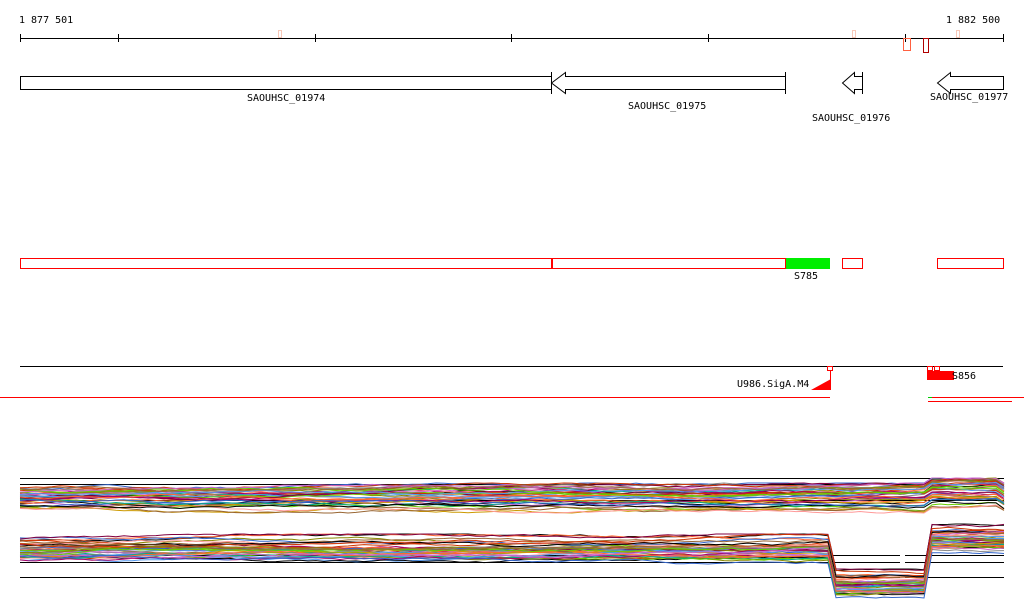 The height and width of the screenshot is (611, 1024). Describe the element at coordinates (940, 375) in the screenshot. I see `feature-s856` at that location.